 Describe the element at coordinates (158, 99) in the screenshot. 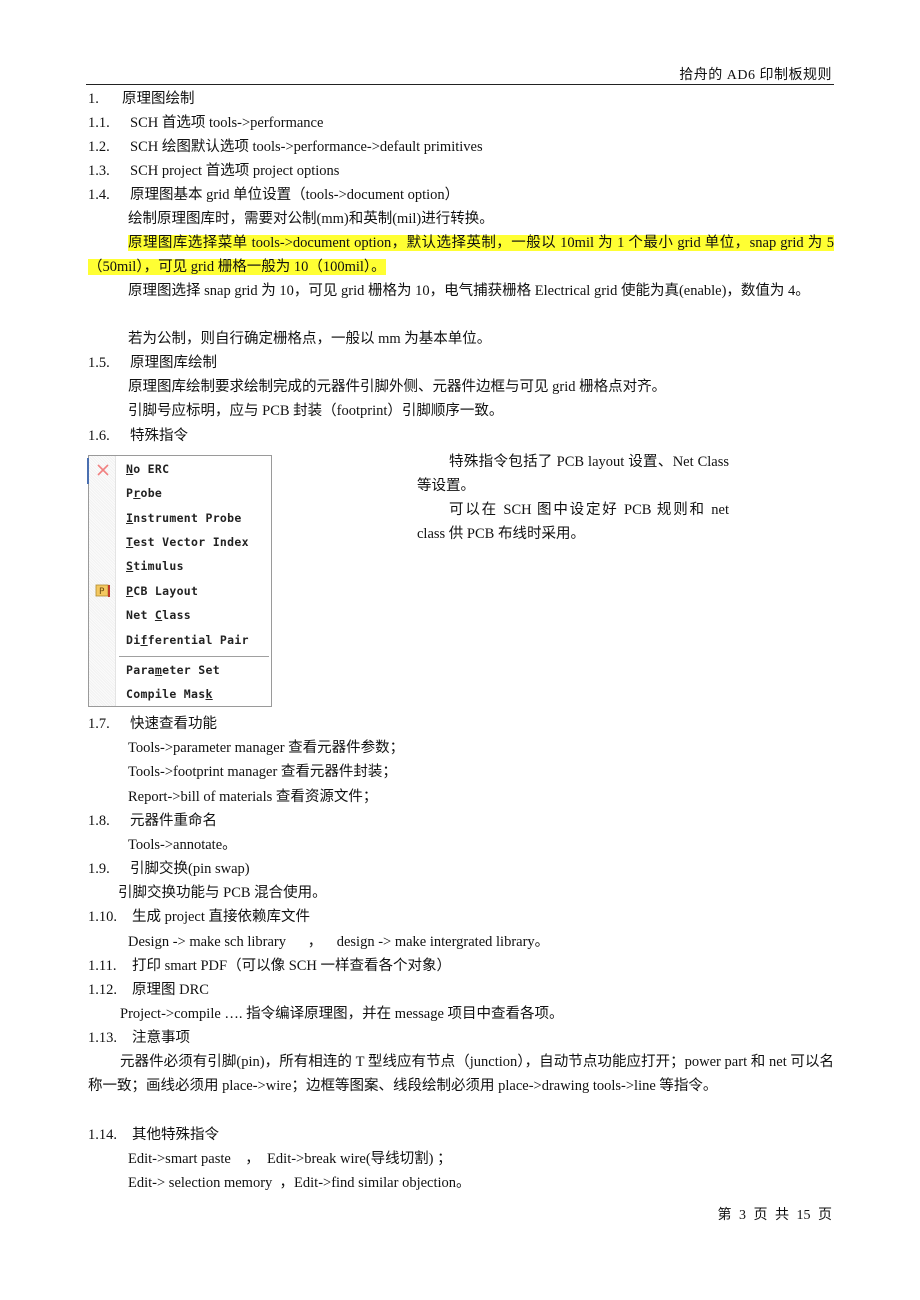

I see `section-title: 原理图绘制` at that location.